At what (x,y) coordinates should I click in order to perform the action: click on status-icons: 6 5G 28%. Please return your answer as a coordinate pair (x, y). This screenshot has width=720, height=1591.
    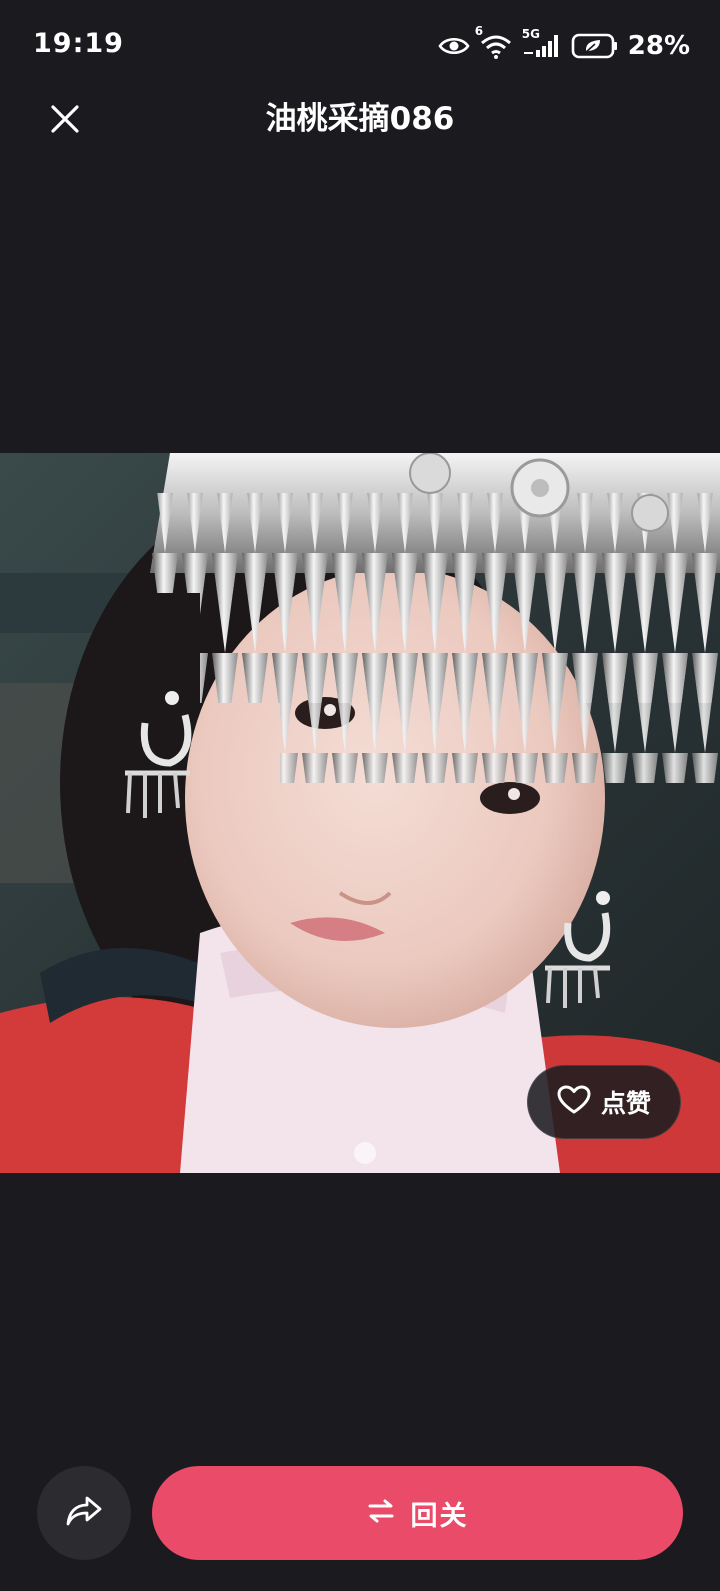
    Looking at the image, I should click on (564, 44).